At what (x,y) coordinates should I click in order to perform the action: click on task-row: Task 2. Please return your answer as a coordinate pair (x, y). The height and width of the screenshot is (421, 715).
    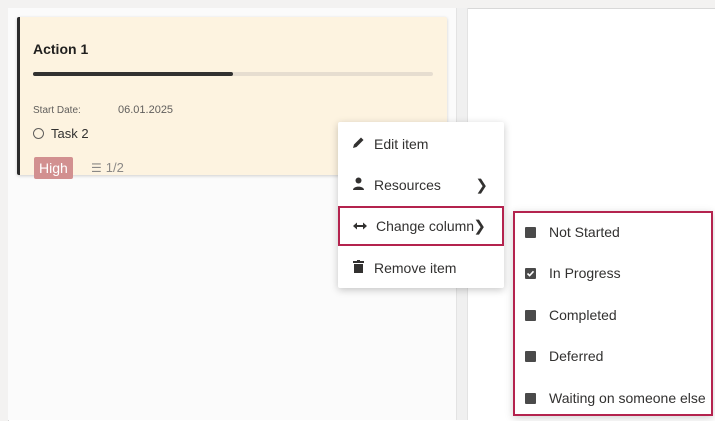
    Looking at the image, I should click on (61, 133).